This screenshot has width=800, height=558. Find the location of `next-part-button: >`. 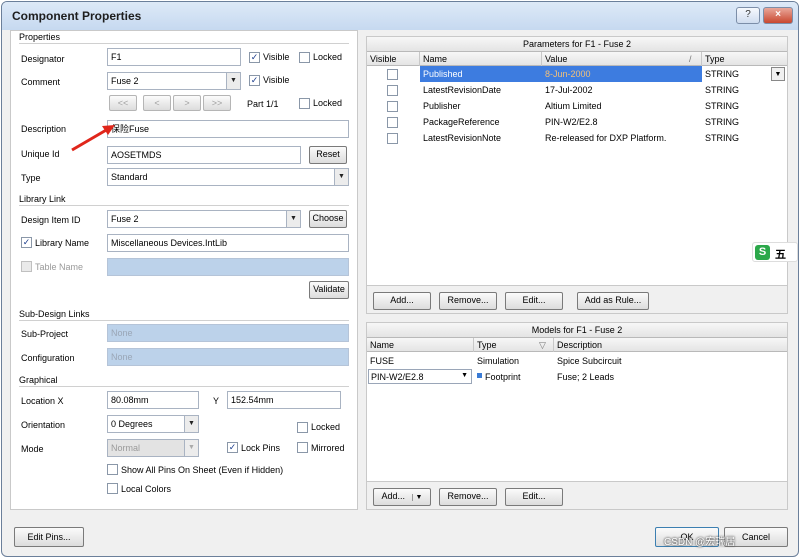

next-part-button: > is located at coordinates (187, 103).